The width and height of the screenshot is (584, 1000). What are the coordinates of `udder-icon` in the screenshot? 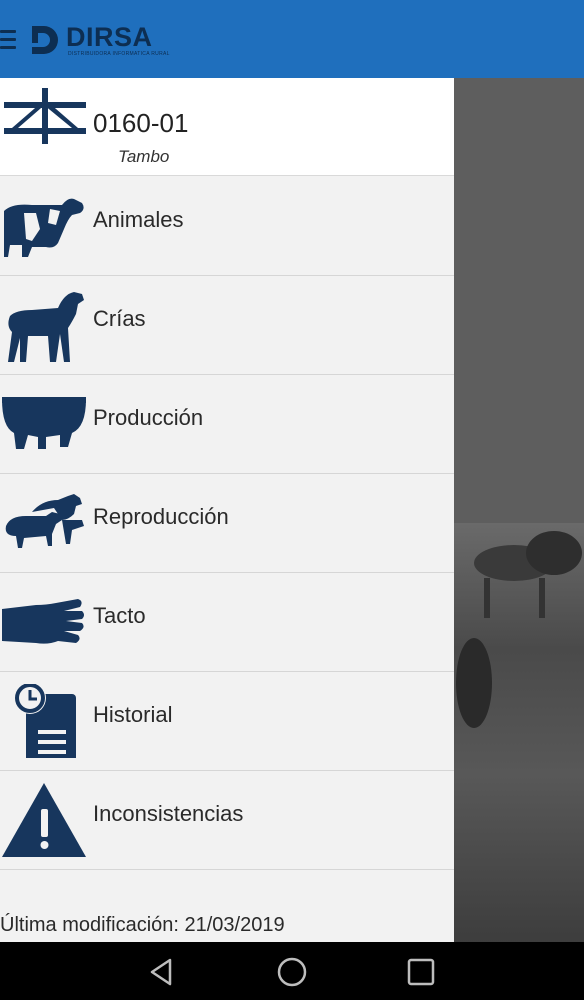 It's located at (44, 423).